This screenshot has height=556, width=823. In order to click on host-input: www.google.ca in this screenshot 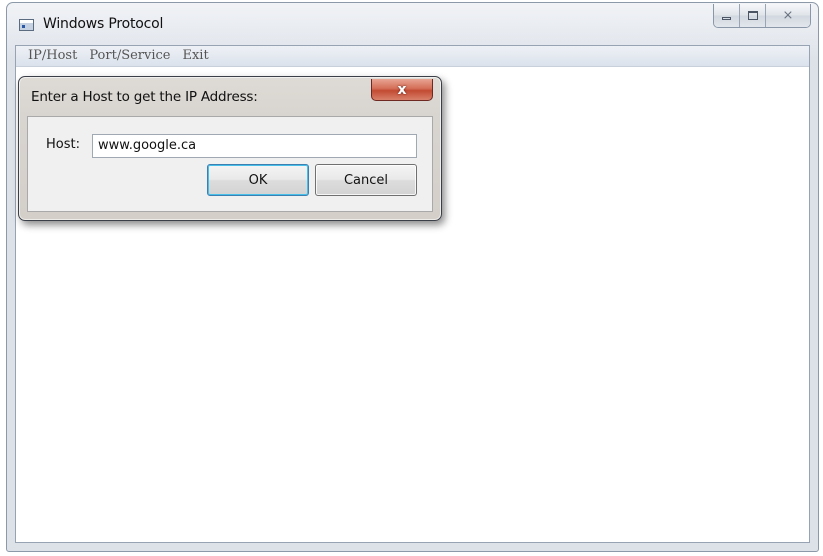, I will do `click(254, 146)`.